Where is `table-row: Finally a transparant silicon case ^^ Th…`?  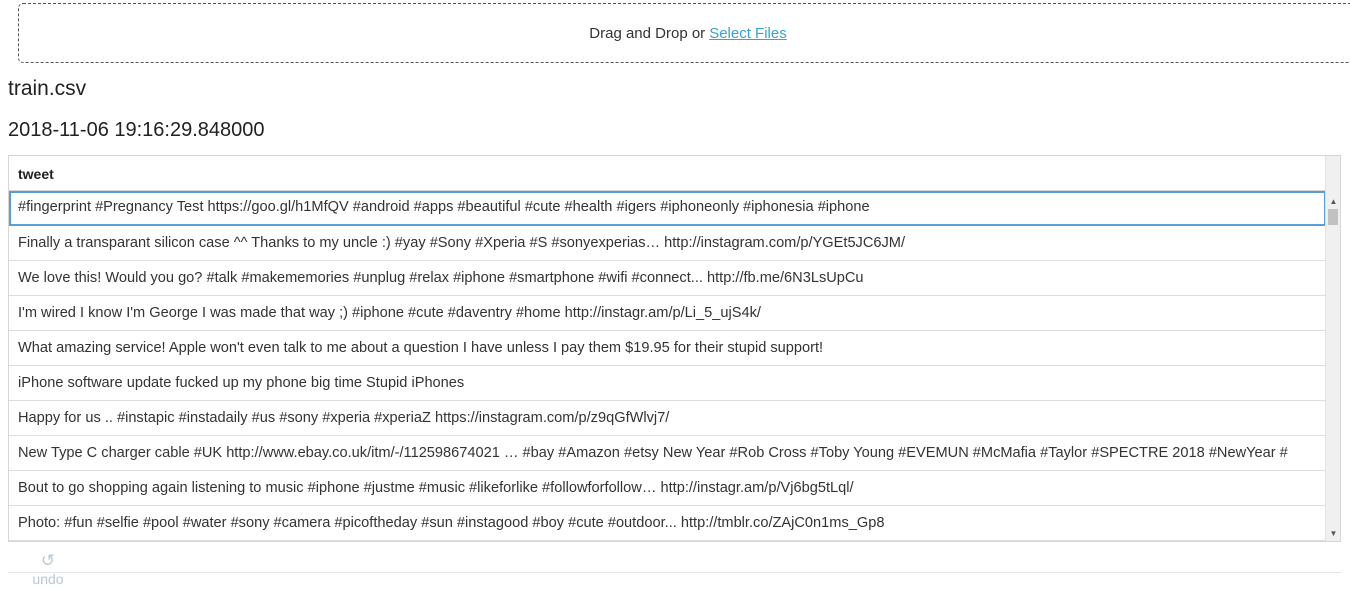
table-row: Finally a transparant silicon case ^^ Th… is located at coordinates (667, 243).